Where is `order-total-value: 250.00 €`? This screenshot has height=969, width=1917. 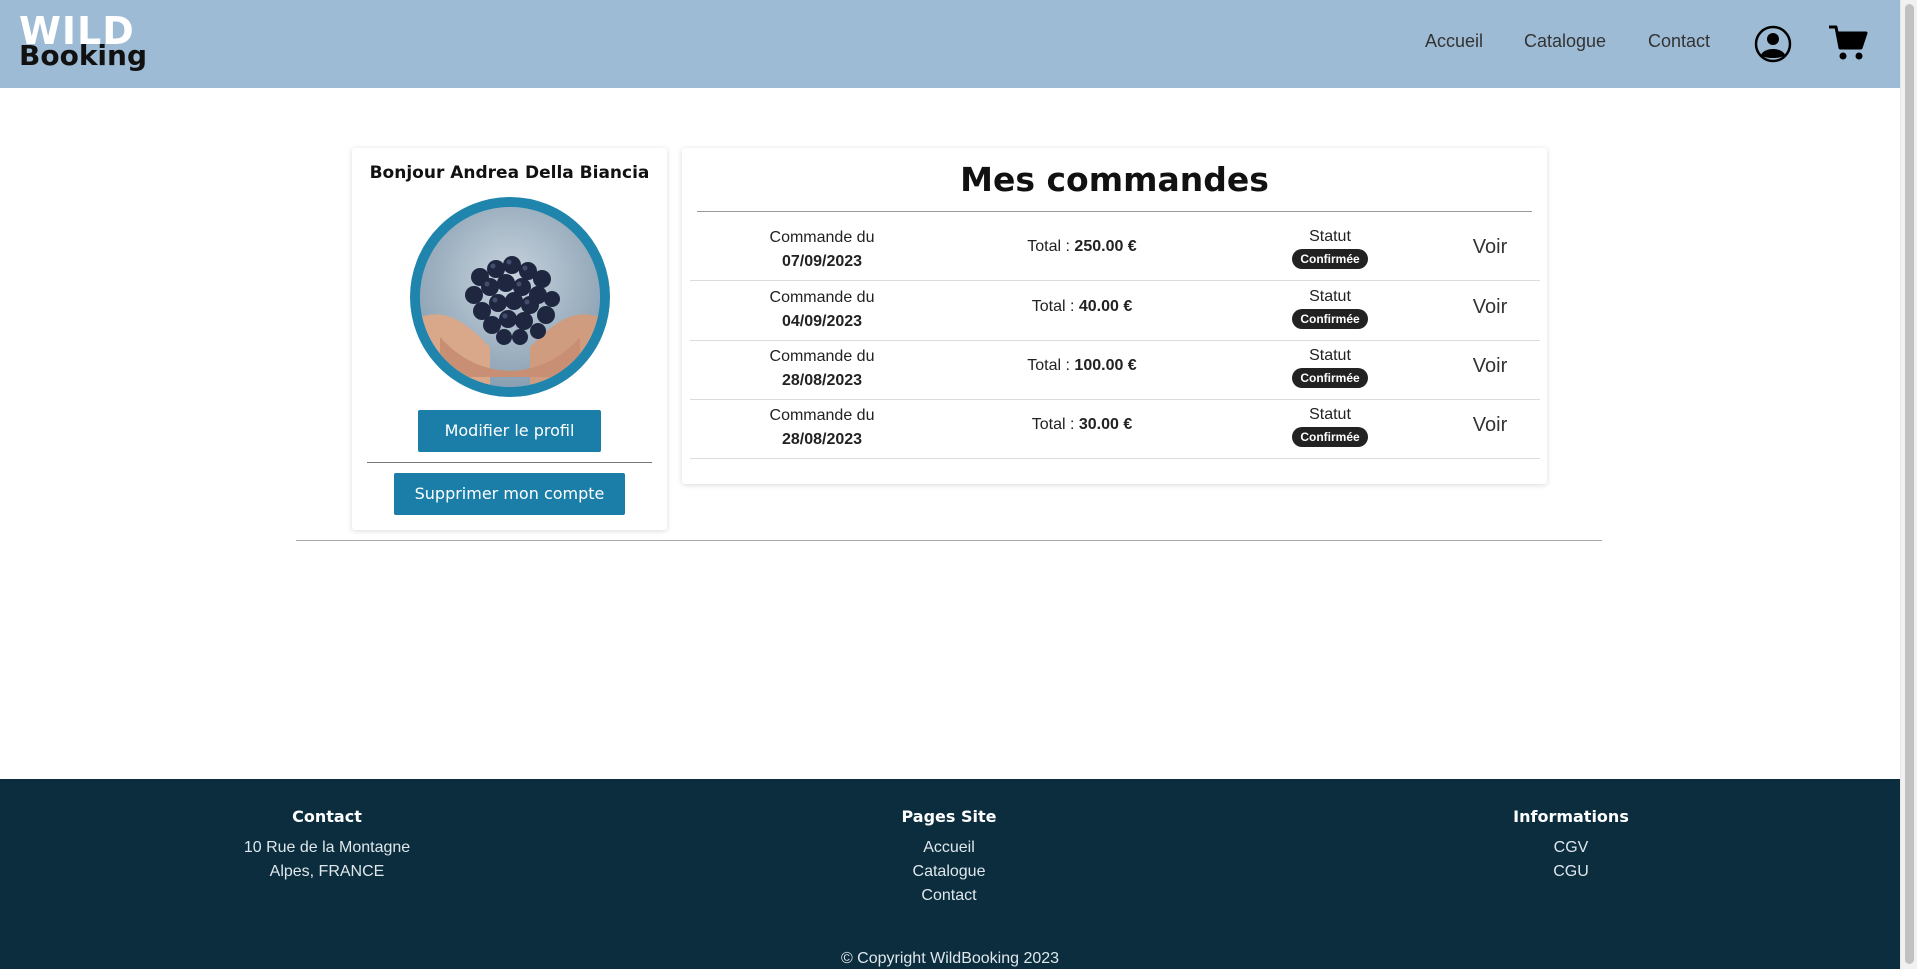
order-total-value: 250.00 € is located at coordinates (1105, 246).